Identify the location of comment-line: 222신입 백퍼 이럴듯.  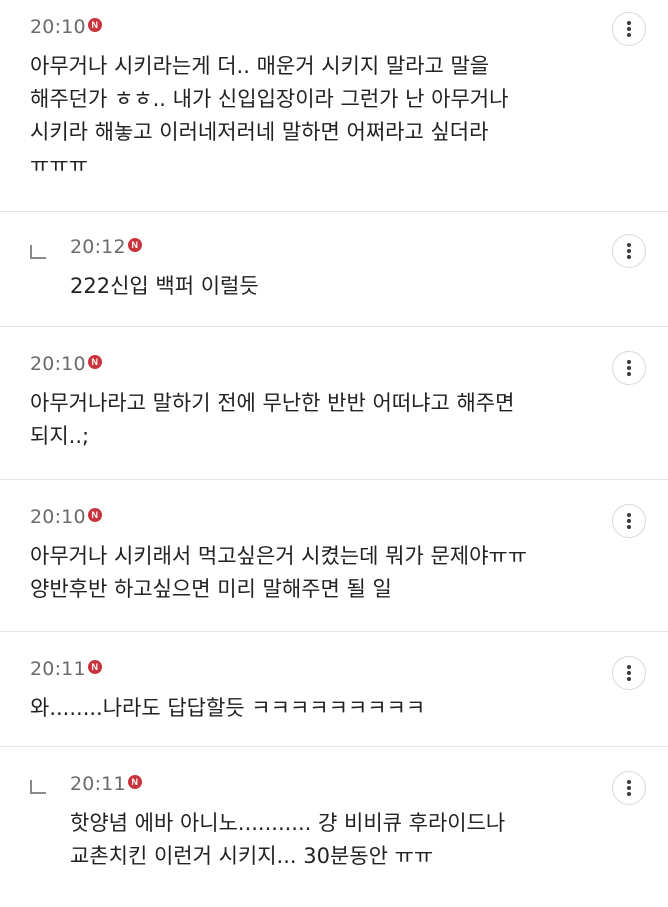
(164, 286).